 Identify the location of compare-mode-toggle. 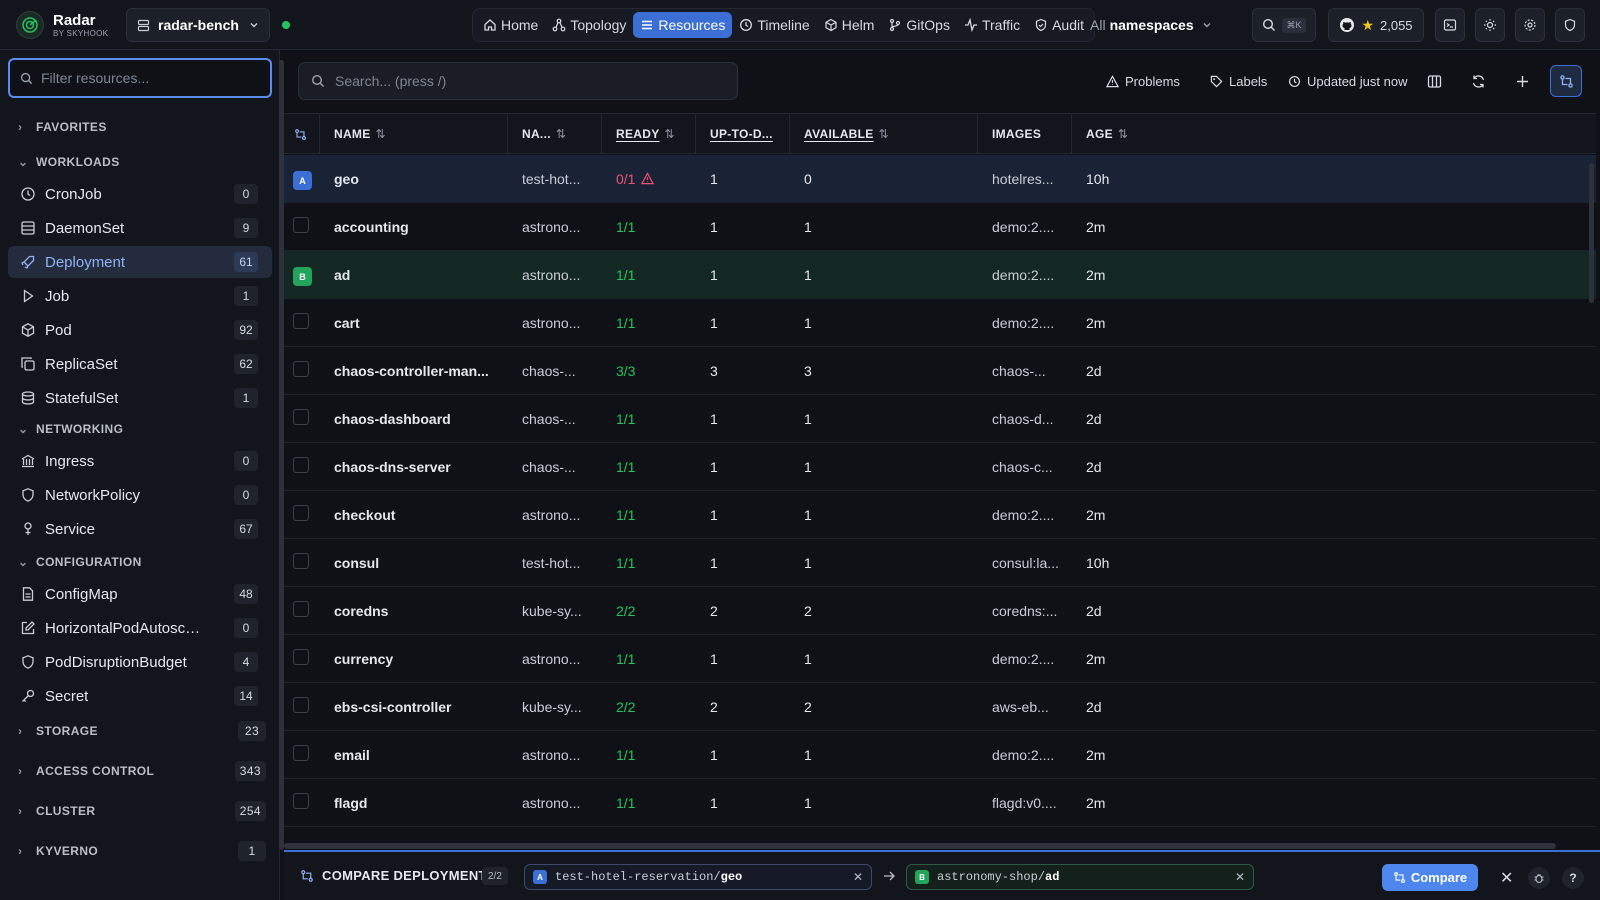
(1566, 81).